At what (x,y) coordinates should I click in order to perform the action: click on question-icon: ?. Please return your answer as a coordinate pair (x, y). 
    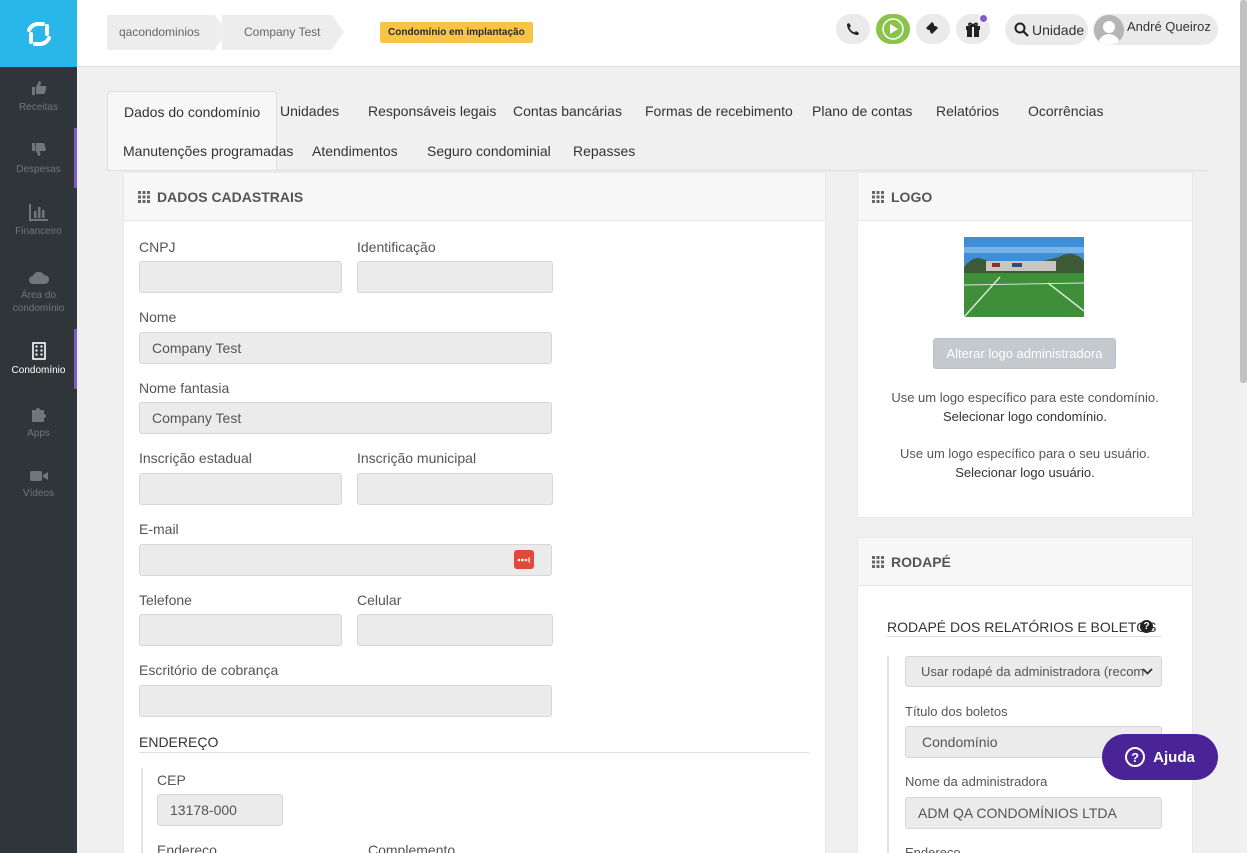
    Looking at the image, I should click on (1135, 757).